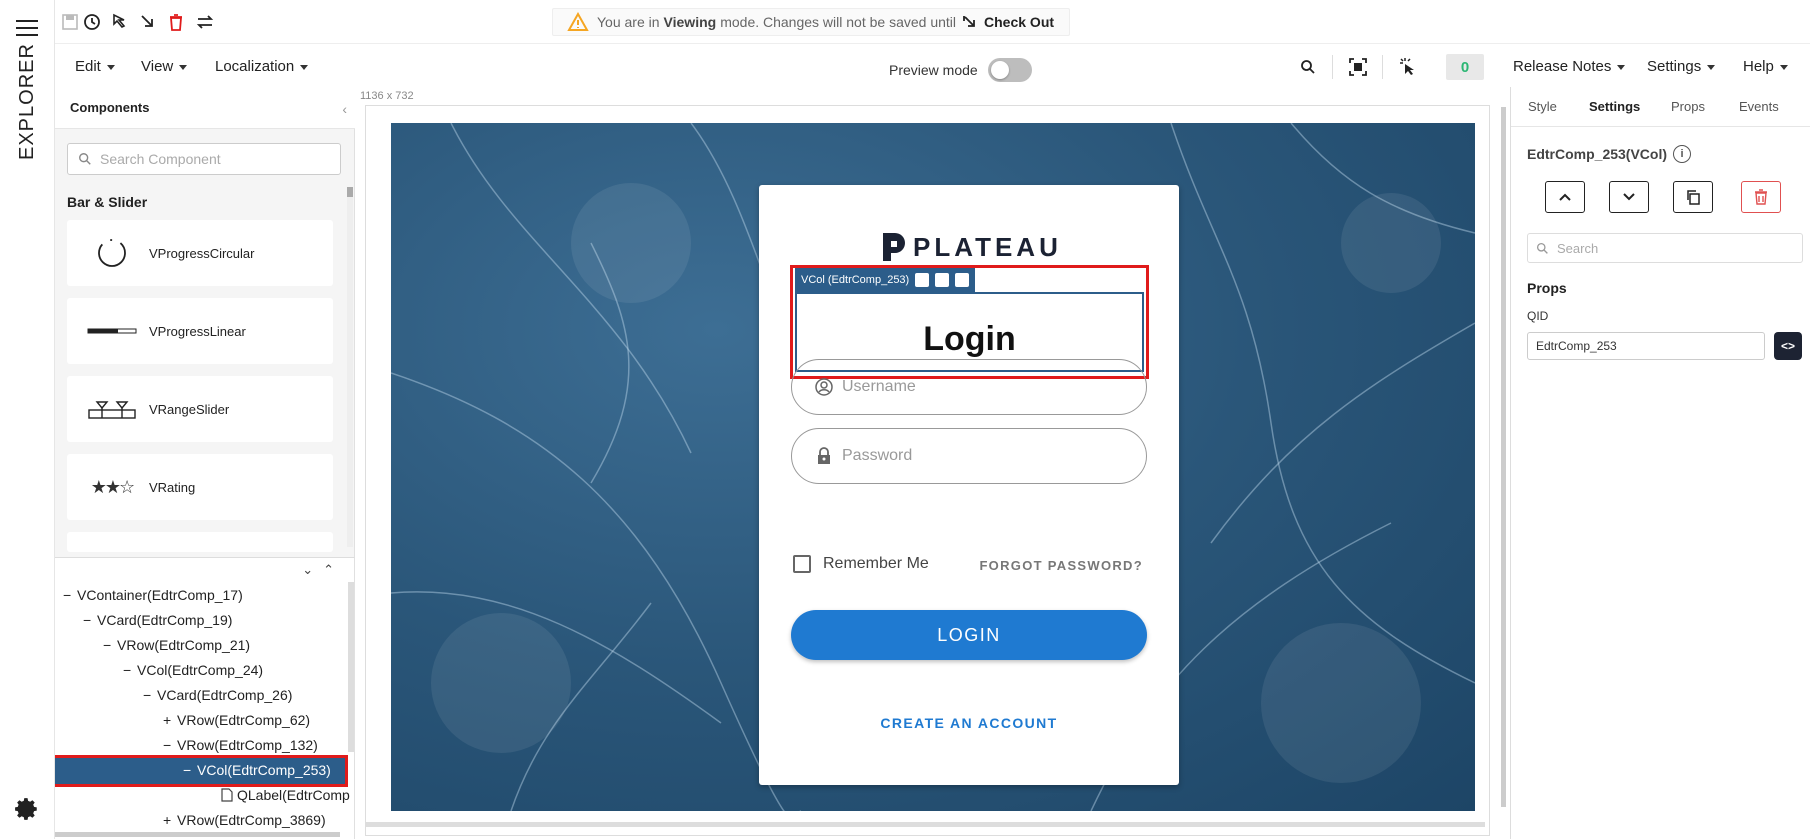 The image size is (1810, 839). I want to click on component-chip: VCol (EdtrComp_253), so click(885, 280).